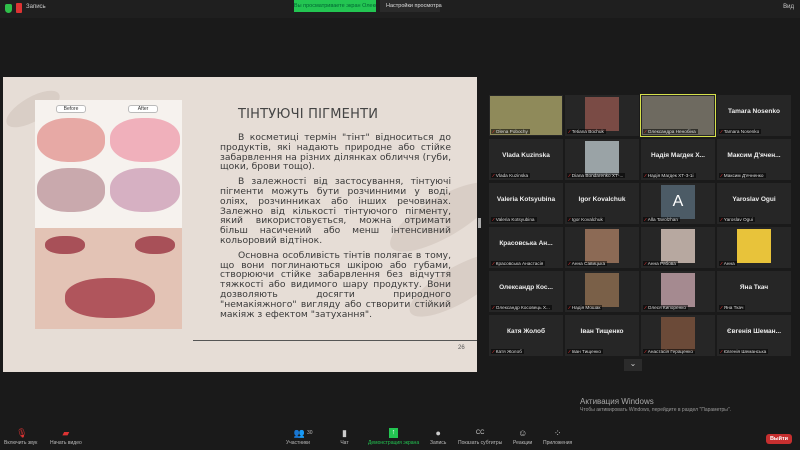 The width and height of the screenshot is (800, 450). What do you see at coordinates (602, 199) in the screenshot?
I see `participant-display-name: Igor Kovalchuk` at bounding box center [602, 199].